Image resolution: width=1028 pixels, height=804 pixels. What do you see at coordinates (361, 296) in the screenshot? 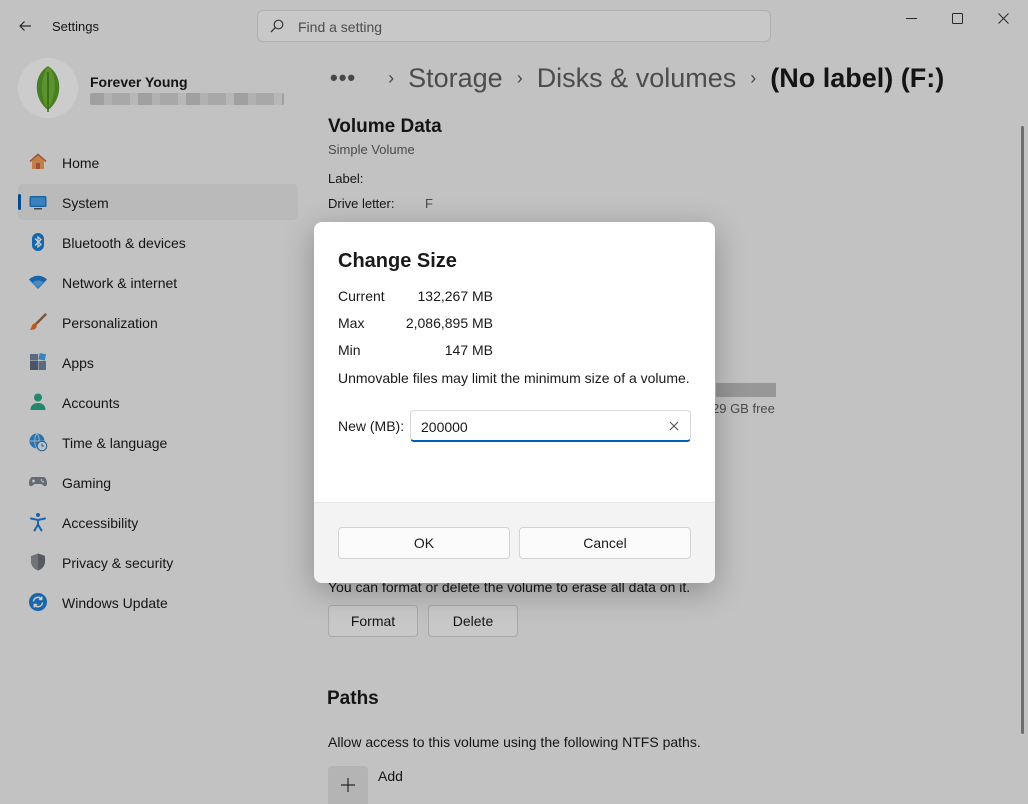
I see `current-size-label: Current` at bounding box center [361, 296].